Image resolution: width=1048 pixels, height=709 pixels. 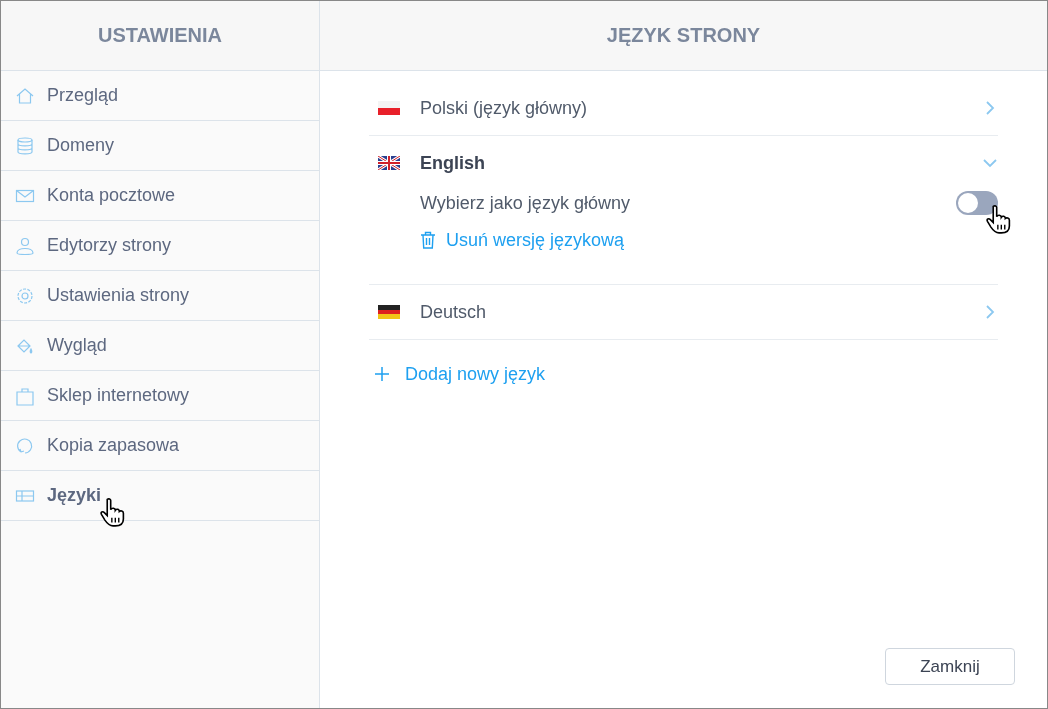 I want to click on toggle-label: Wybierz jako język główny, so click(x=525, y=203).